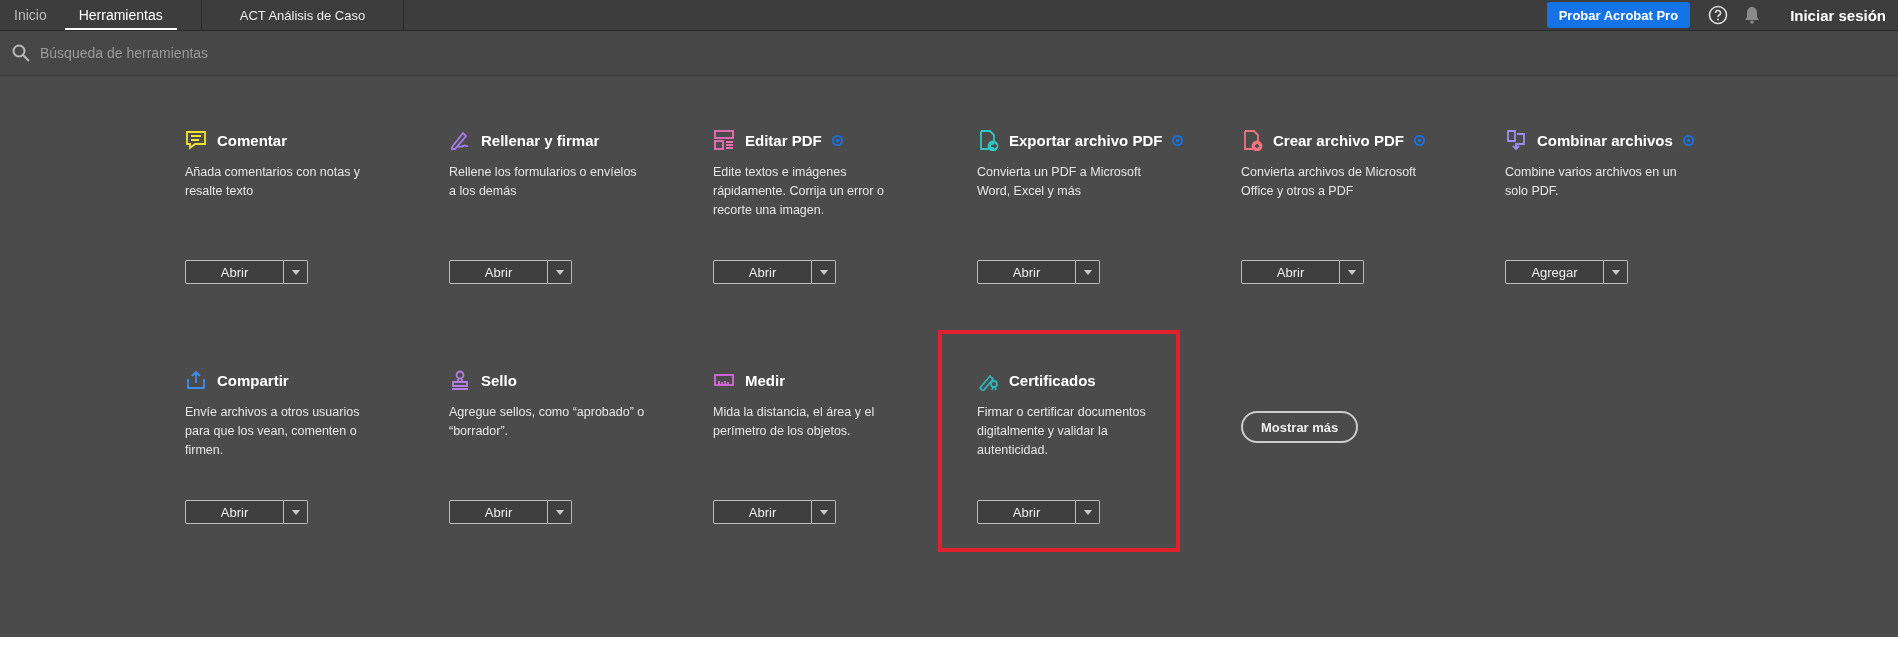 This screenshot has width=1898, height=648. I want to click on stamp-icon, so click(460, 380).